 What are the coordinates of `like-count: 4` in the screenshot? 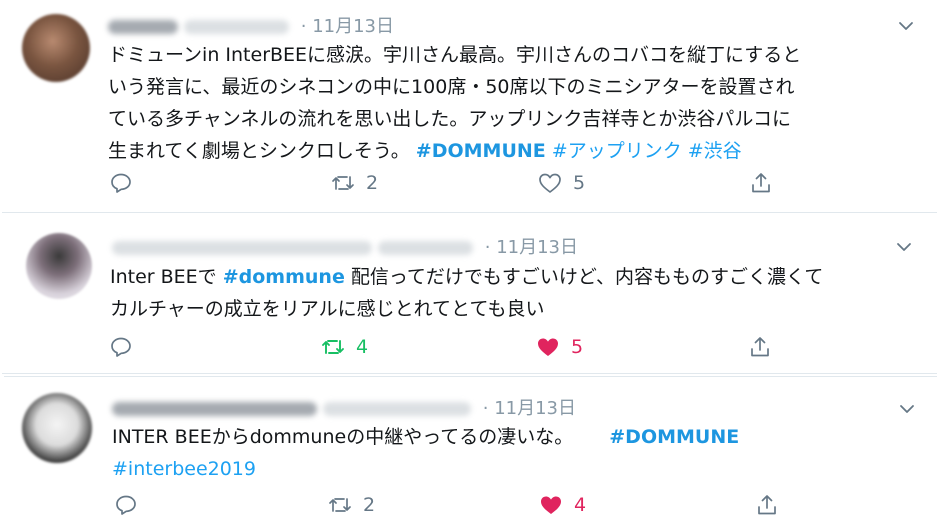 It's located at (580, 505).